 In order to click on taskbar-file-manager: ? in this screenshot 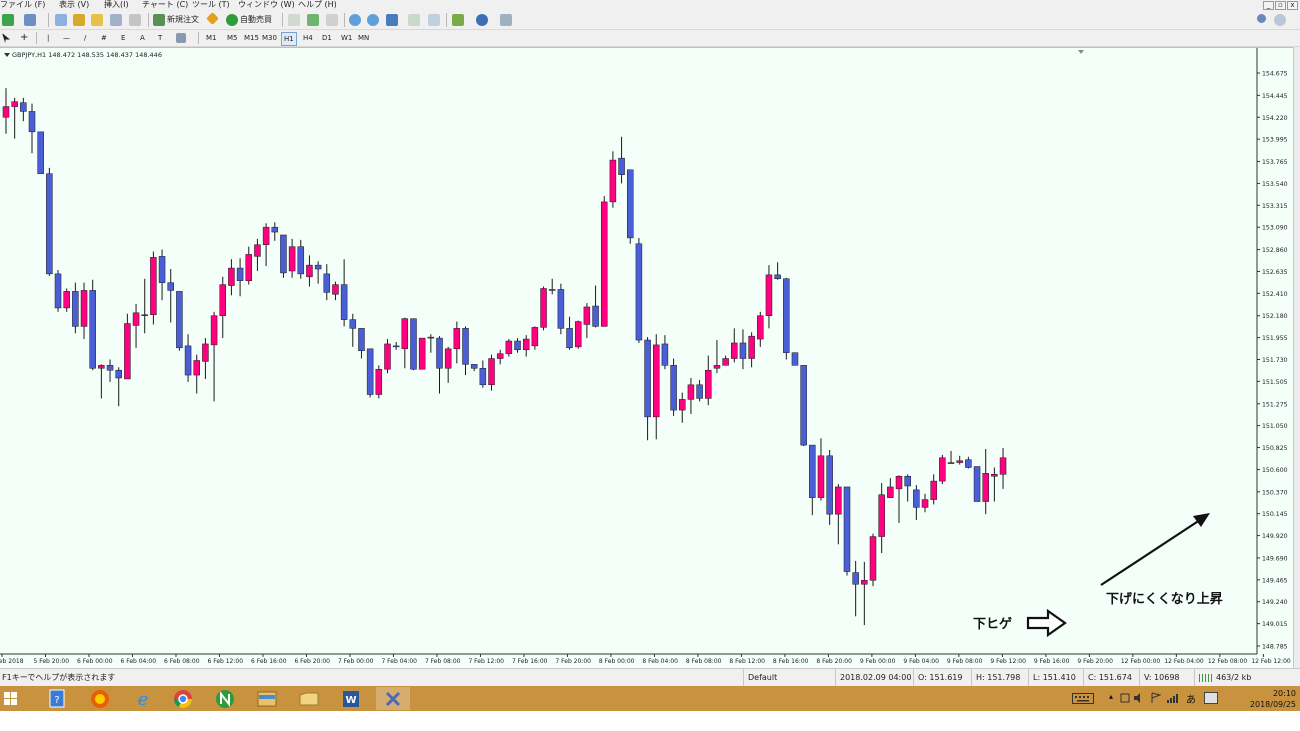, I will do `click(57, 698)`.